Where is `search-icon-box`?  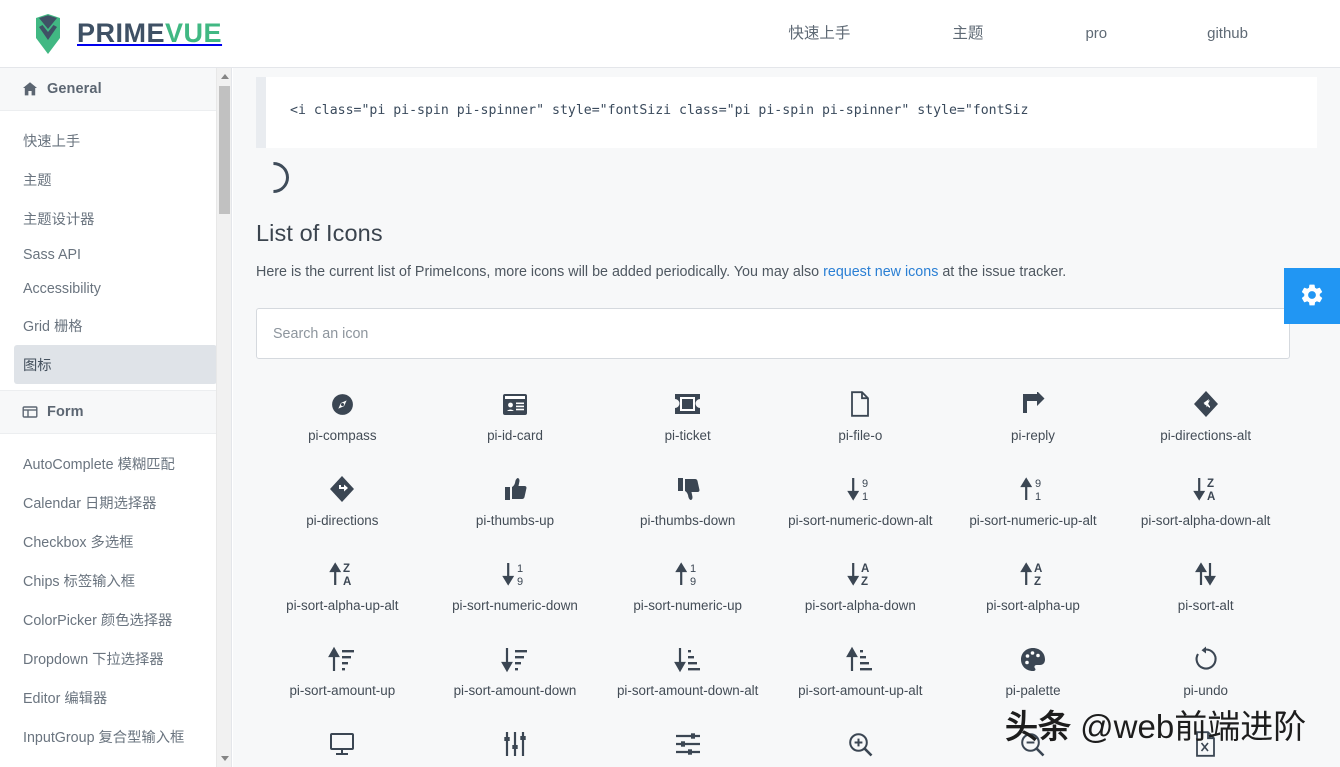
search-icon-box is located at coordinates (773, 334).